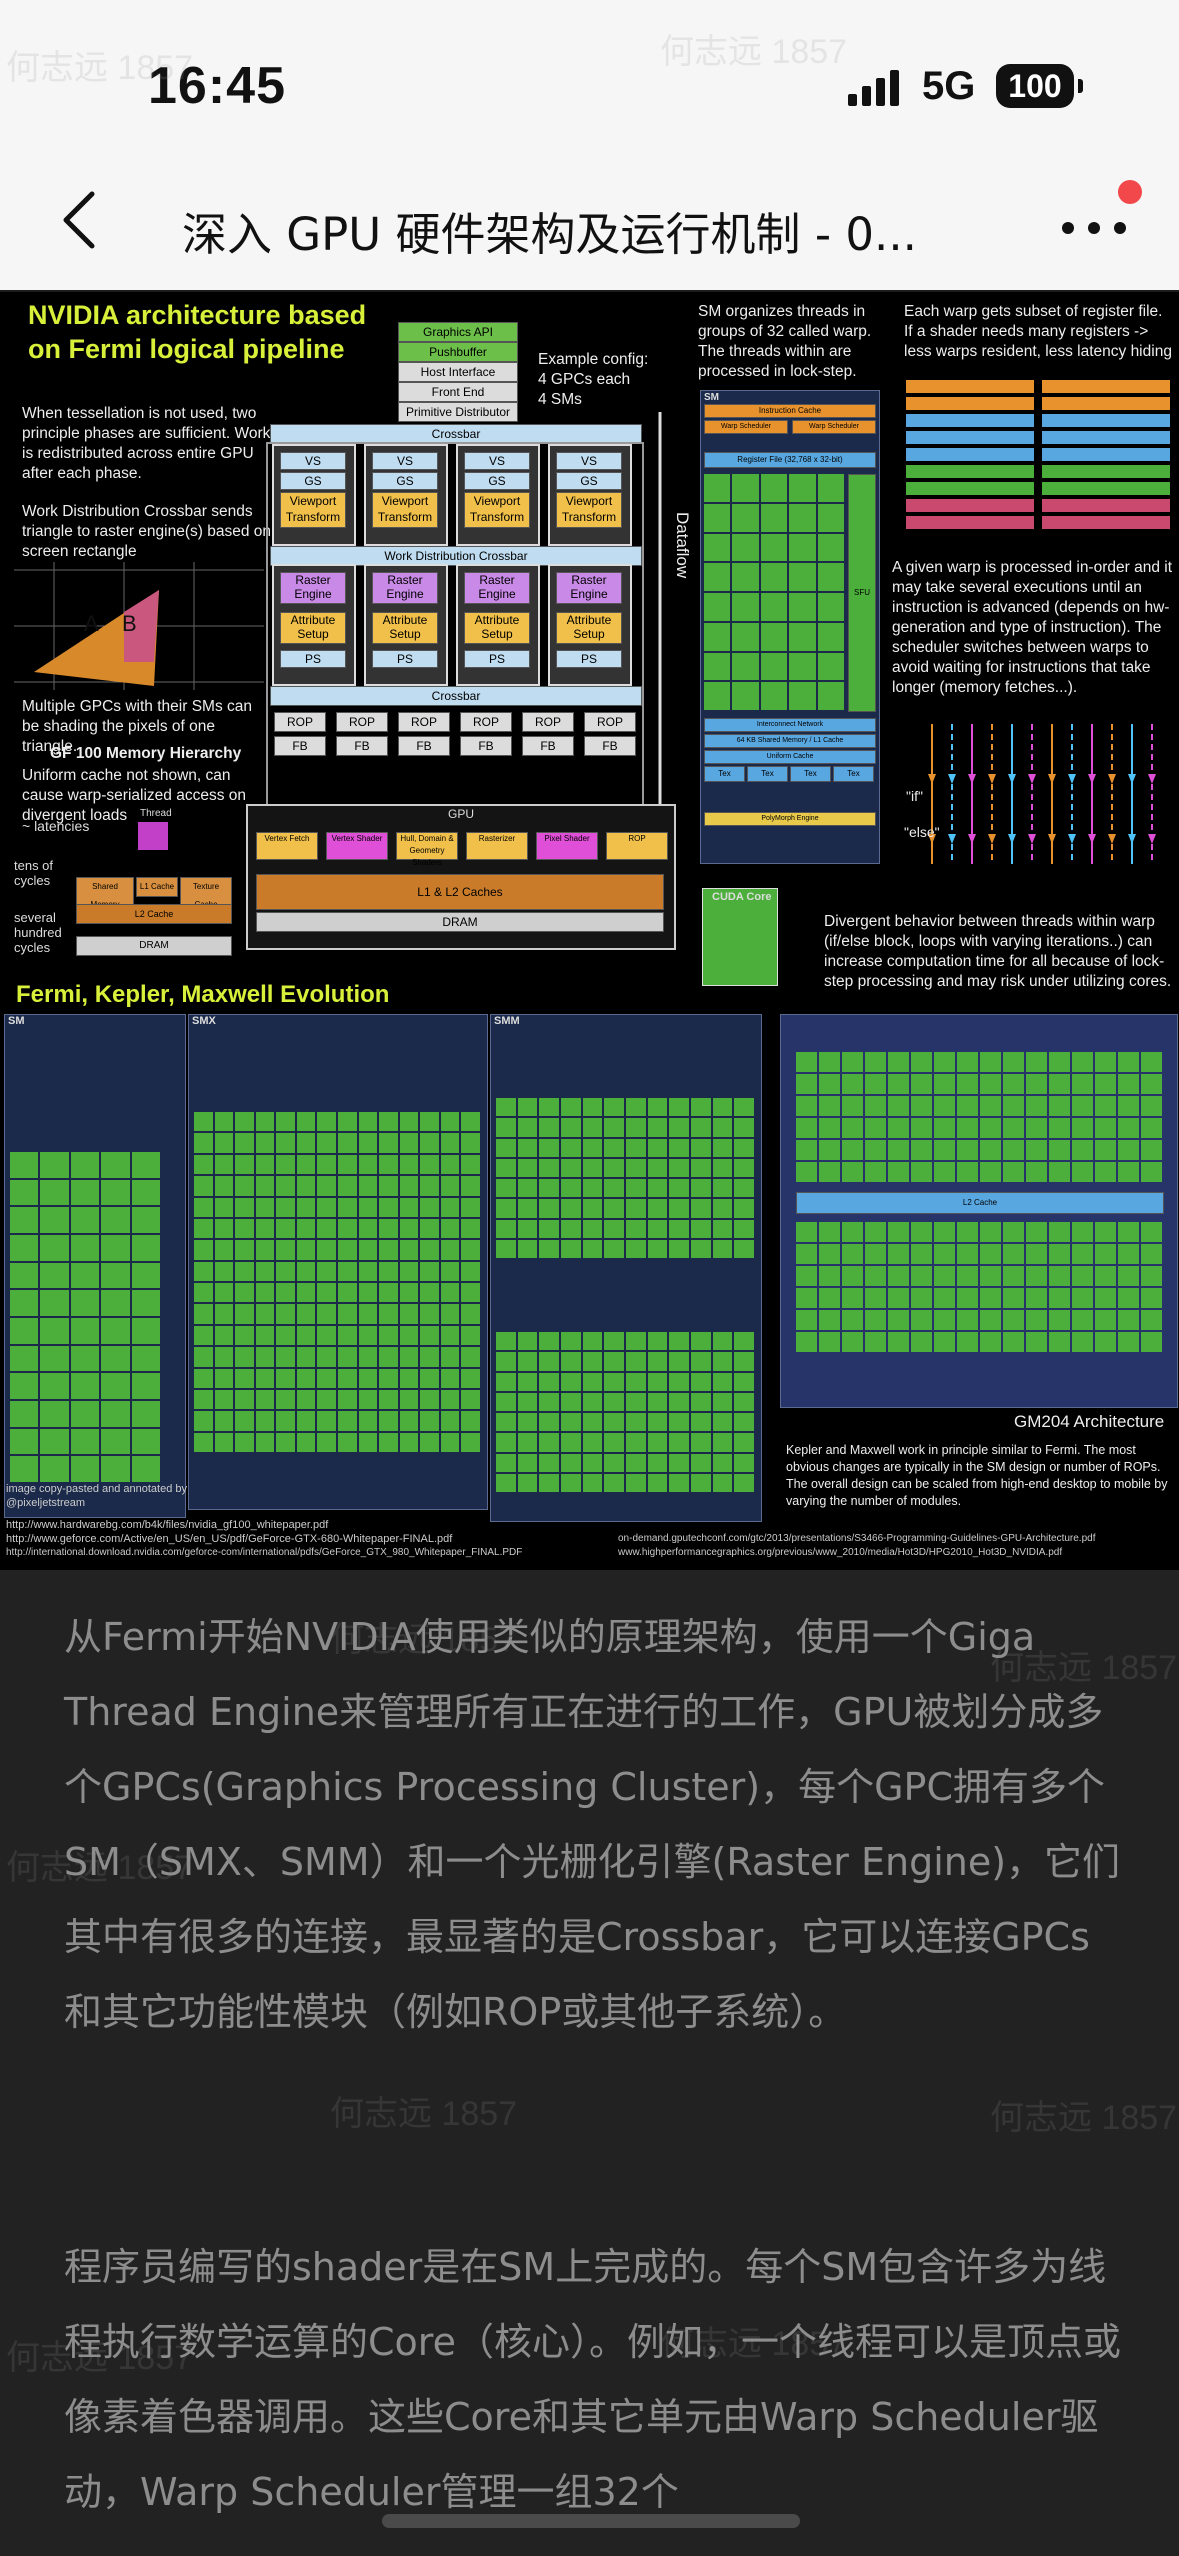 The width and height of the screenshot is (1179, 2556). Describe the element at coordinates (458, 372) in the screenshot. I see `stage-host-interface: Host Interface` at that location.